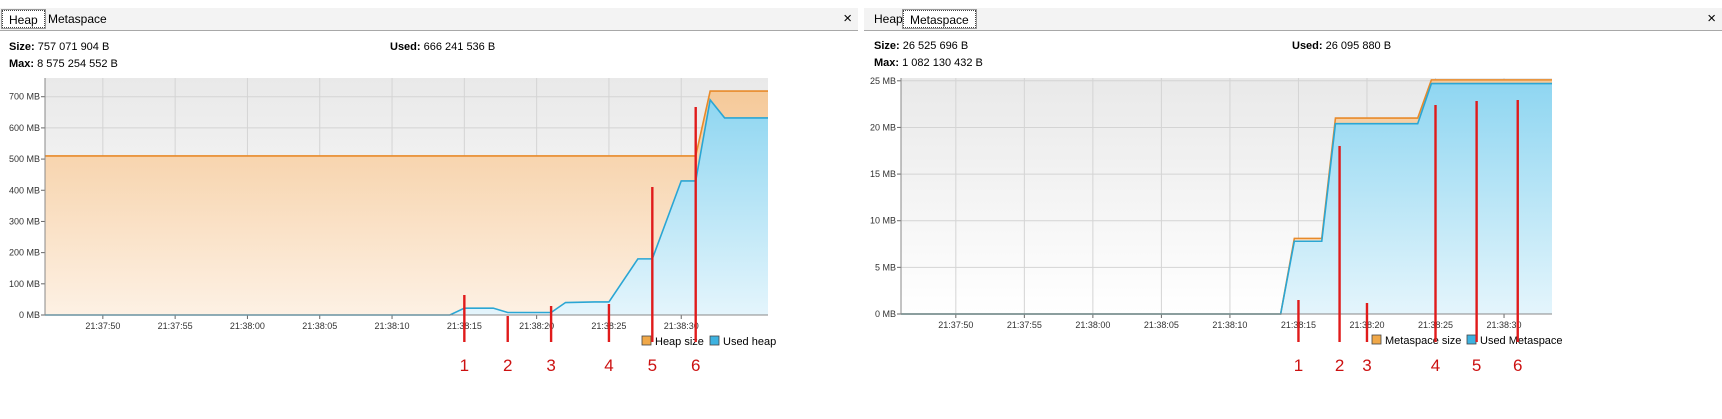  I want to click on legend-label-size: Metaspace size, so click(1423, 341).